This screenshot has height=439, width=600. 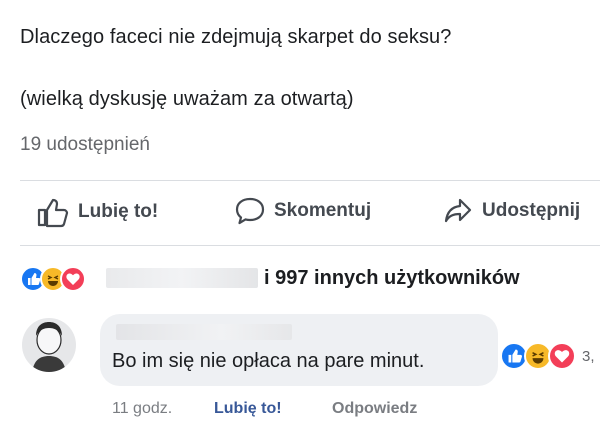 I want to click on comment-bubble: Bo im się nie opłaca na pare minut., so click(x=299, y=350).